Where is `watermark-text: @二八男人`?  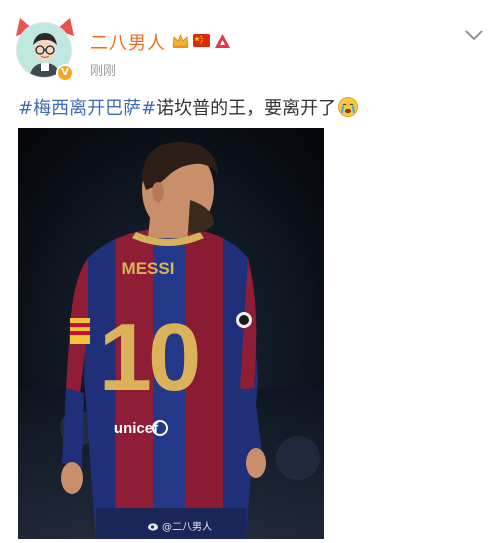 watermark-text: @二八男人 is located at coordinates (187, 527).